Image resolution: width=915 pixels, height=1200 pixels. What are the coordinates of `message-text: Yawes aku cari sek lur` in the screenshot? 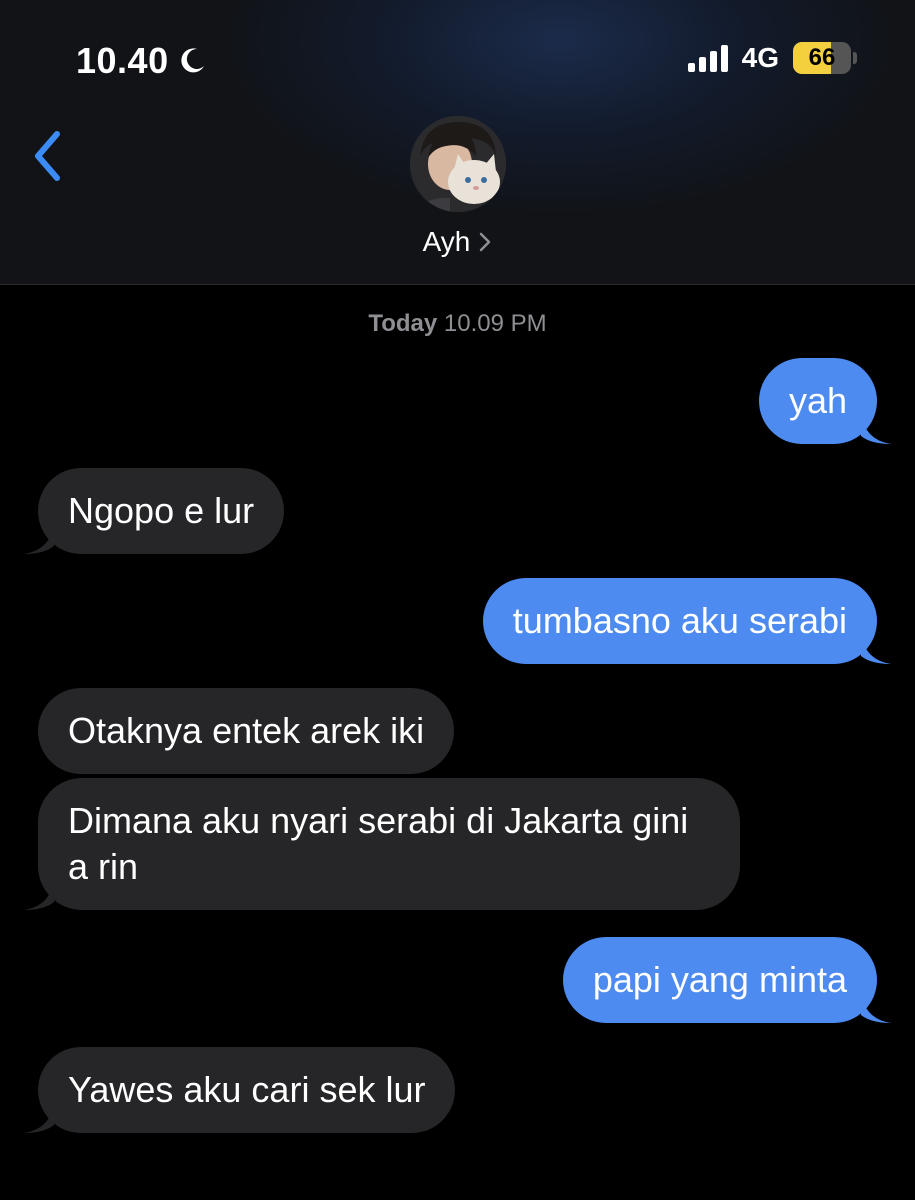 It's located at (247, 1089).